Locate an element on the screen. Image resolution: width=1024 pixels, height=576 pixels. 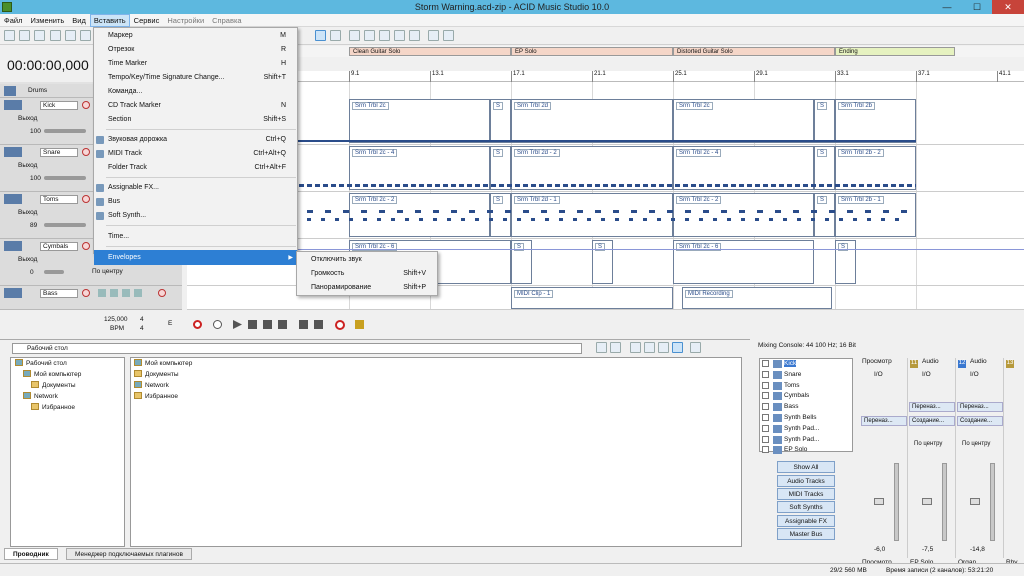
mixer-track-item: Bass is located at coordinates (806, 407).